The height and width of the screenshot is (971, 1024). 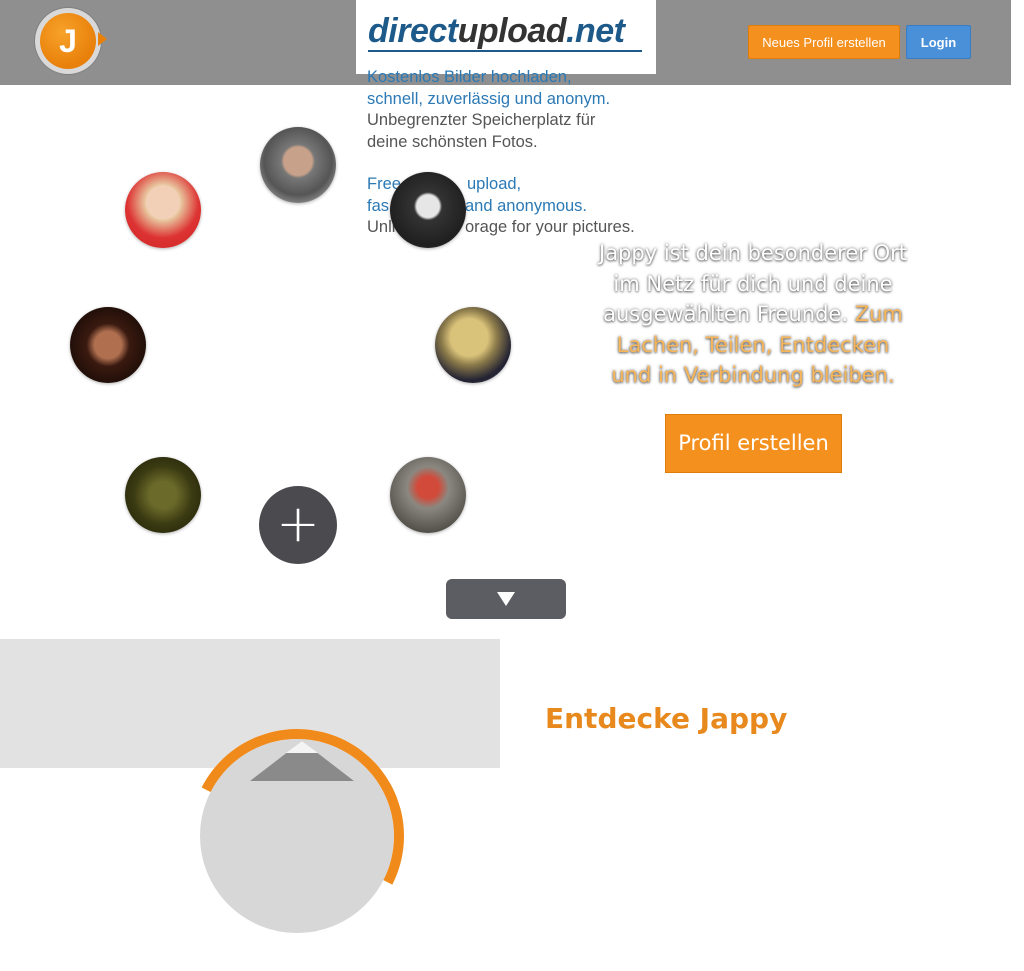 What do you see at coordinates (550, 227) in the screenshot?
I see `overlay-line-7b: orage for your pictures.` at bounding box center [550, 227].